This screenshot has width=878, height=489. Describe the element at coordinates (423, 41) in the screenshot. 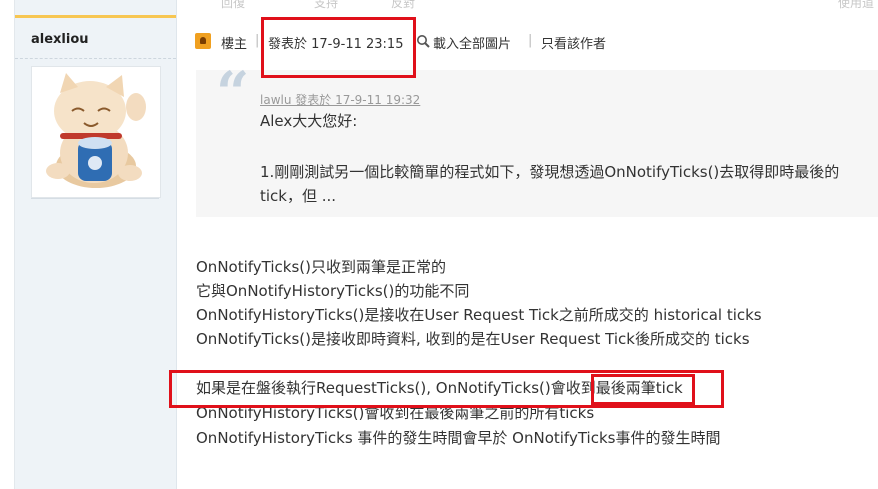

I see `magnifier-icon` at that location.